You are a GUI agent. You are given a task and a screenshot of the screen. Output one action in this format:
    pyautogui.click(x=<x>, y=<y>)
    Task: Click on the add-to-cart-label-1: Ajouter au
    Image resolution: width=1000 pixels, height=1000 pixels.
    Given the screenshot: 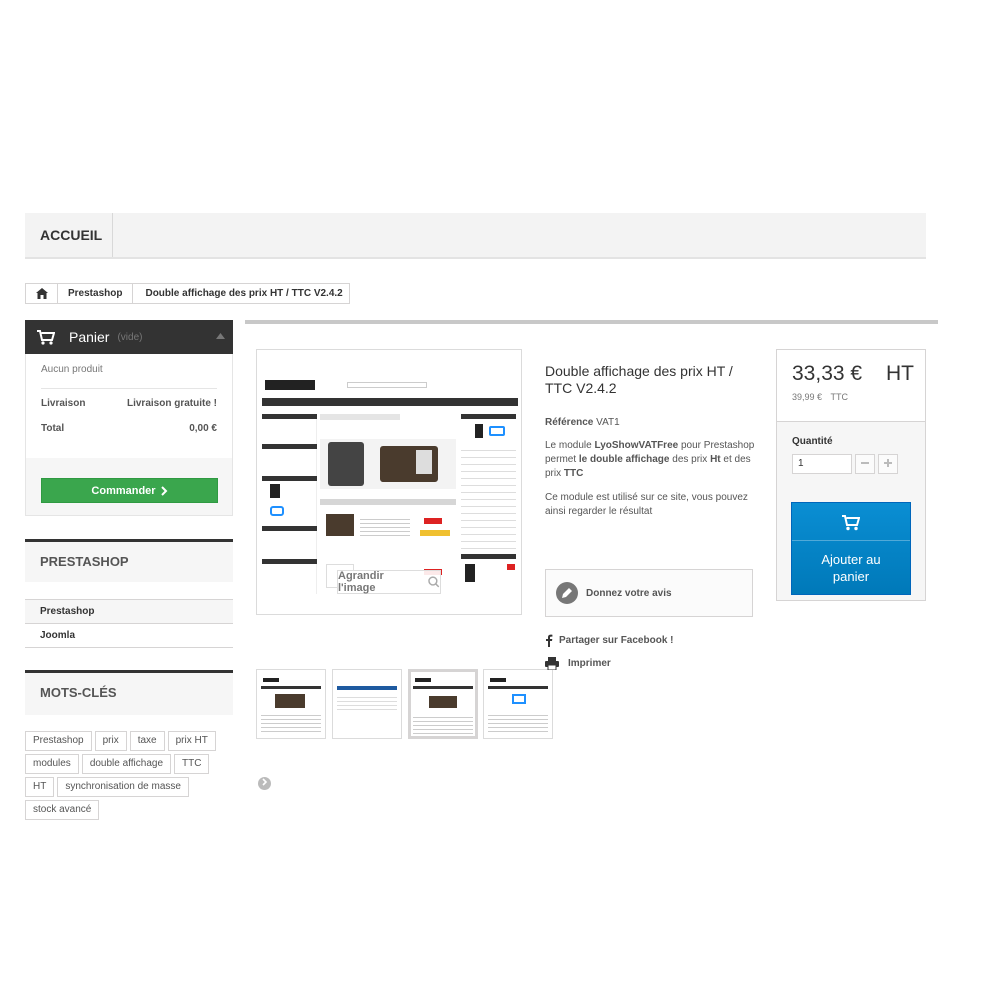 What is the action you would take?
    pyautogui.click(x=851, y=559)
    